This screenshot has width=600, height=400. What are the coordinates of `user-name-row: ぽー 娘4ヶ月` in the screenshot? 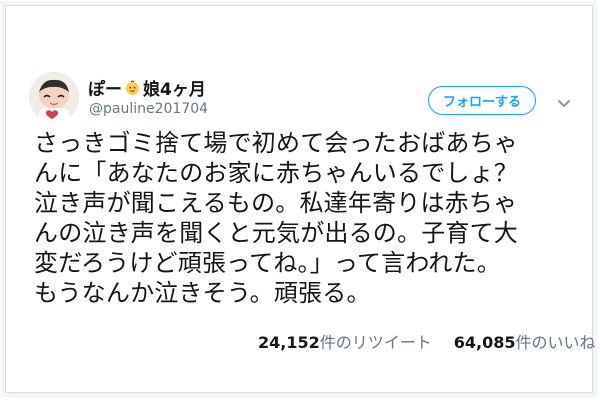 It's located at (147, 87).